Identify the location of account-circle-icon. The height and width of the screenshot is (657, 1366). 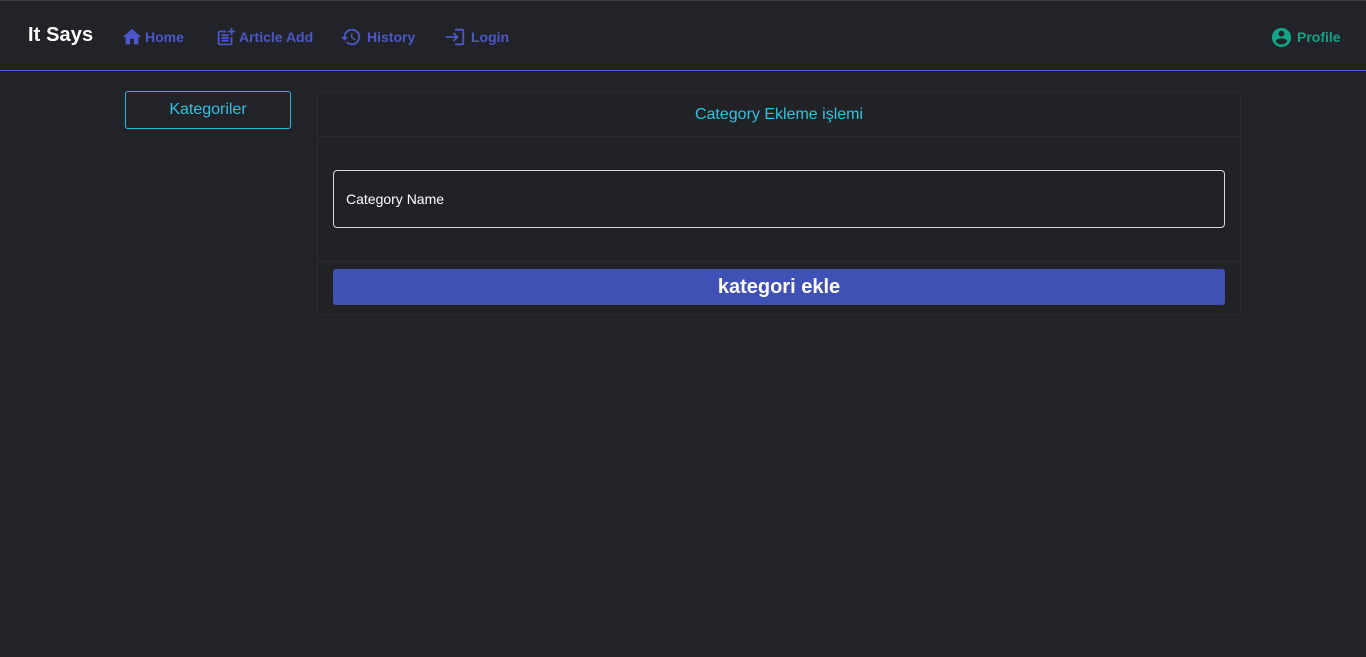
(1281, 37).